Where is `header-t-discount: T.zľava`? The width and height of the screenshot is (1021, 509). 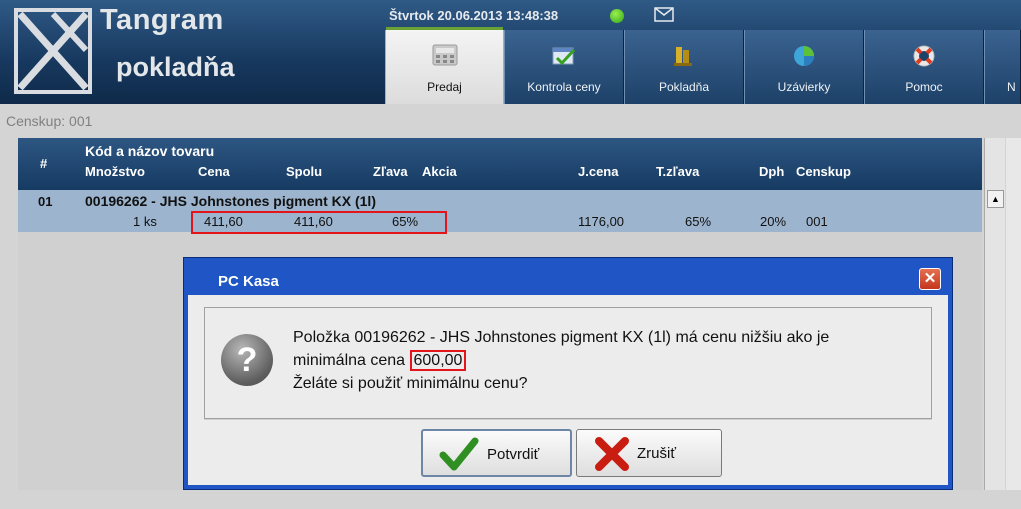
header-t-discount: T.zľava is located at coordinates (678, 171).